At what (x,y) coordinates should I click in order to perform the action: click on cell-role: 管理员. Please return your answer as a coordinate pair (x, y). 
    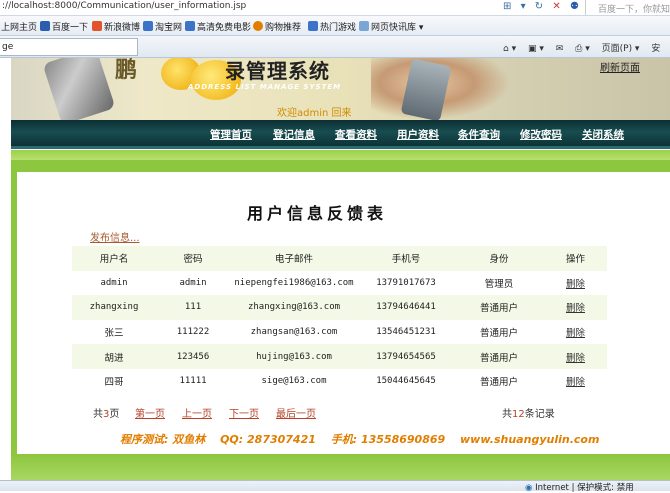
    Looking at the image, I should click on (499, 284).